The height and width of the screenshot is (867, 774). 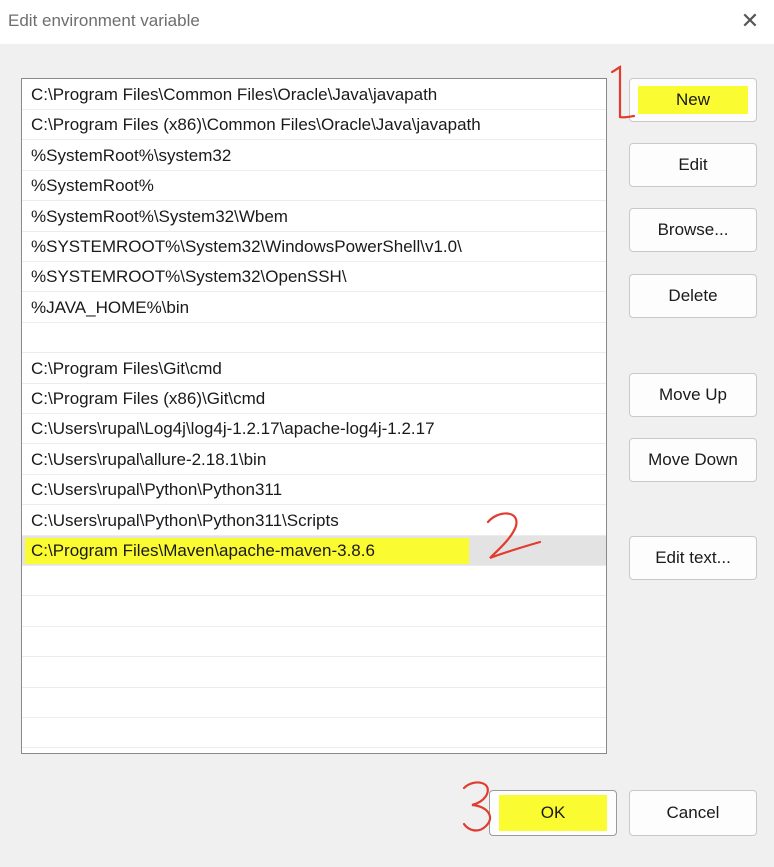 I want to click on move-up-button: Move Up, so click(x=693, y=395).